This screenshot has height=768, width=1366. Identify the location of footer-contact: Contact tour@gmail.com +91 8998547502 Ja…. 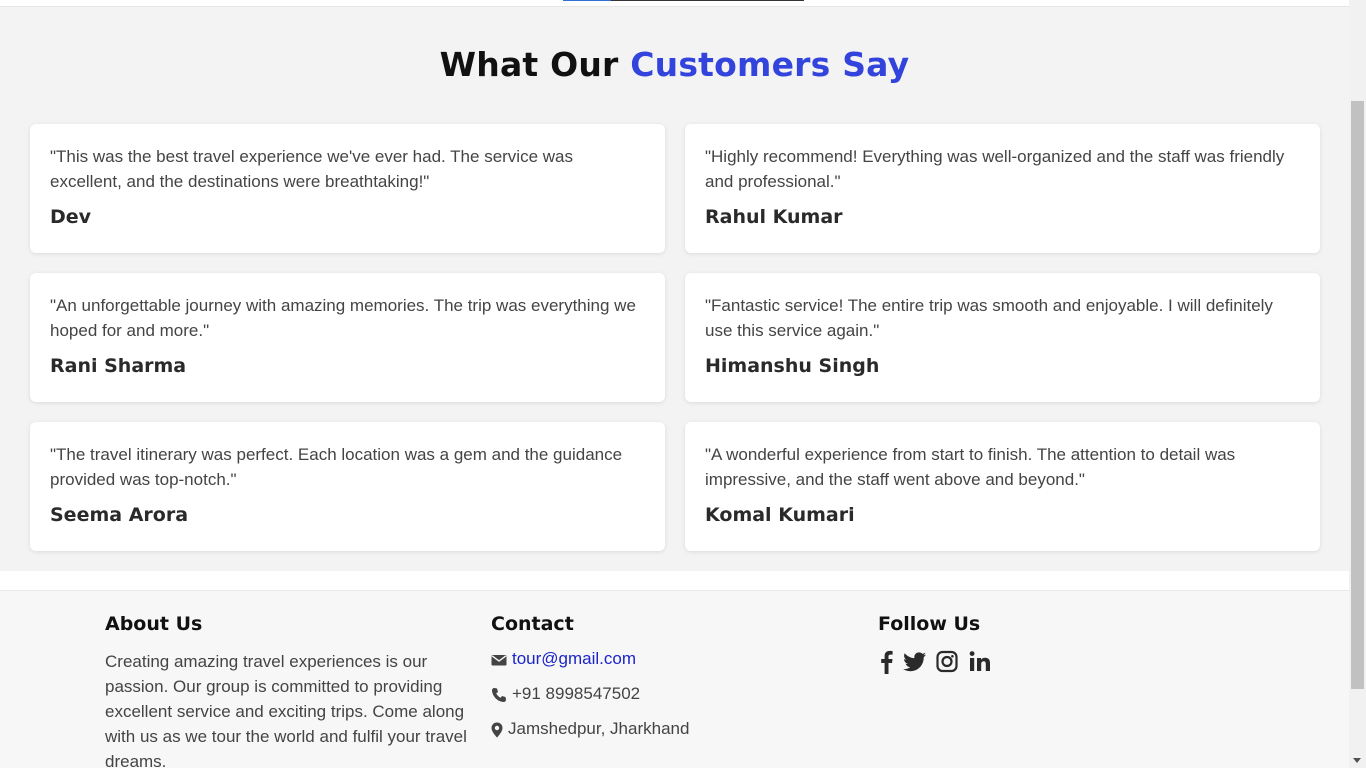
(590, 683).